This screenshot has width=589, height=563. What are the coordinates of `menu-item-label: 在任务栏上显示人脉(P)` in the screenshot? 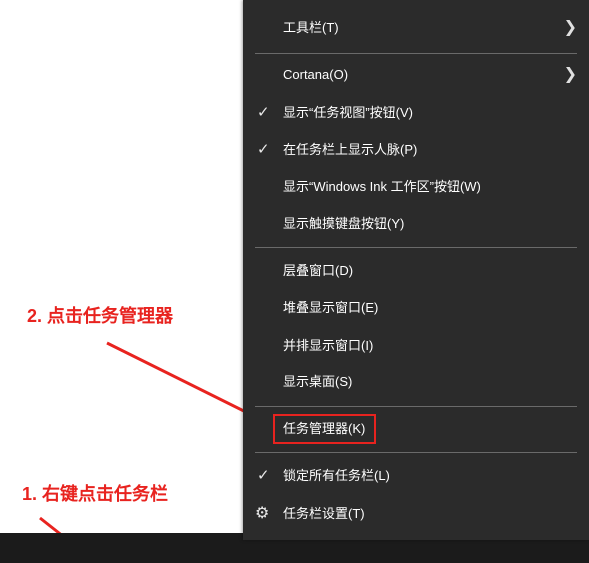 It's located at (350, 149).